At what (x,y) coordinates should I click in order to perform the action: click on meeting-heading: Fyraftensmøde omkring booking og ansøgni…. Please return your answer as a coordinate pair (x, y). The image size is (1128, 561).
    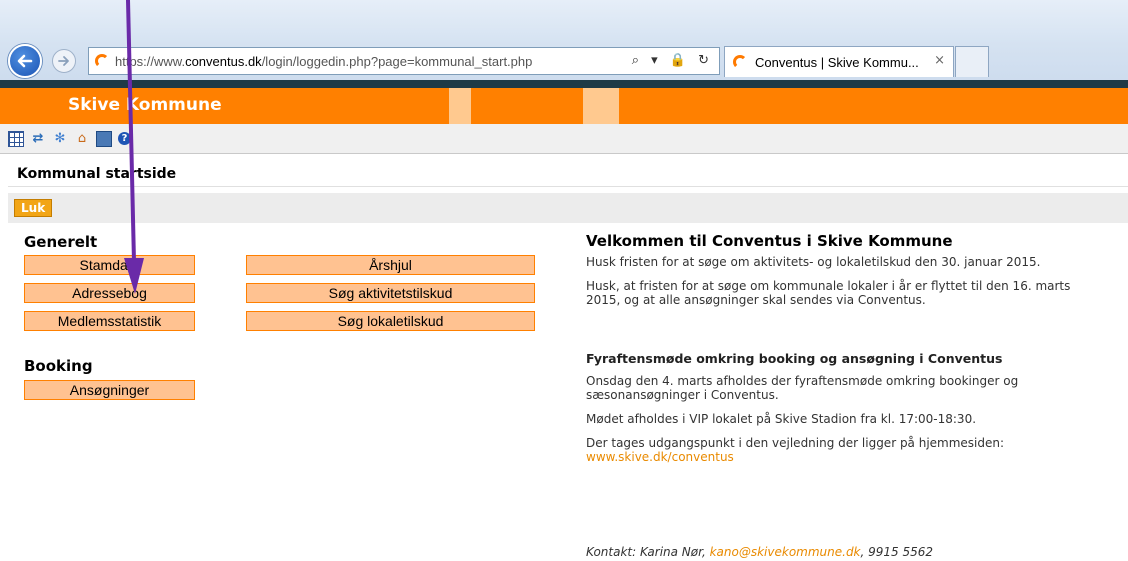
    Looking at the image, I should click on (794, 358).